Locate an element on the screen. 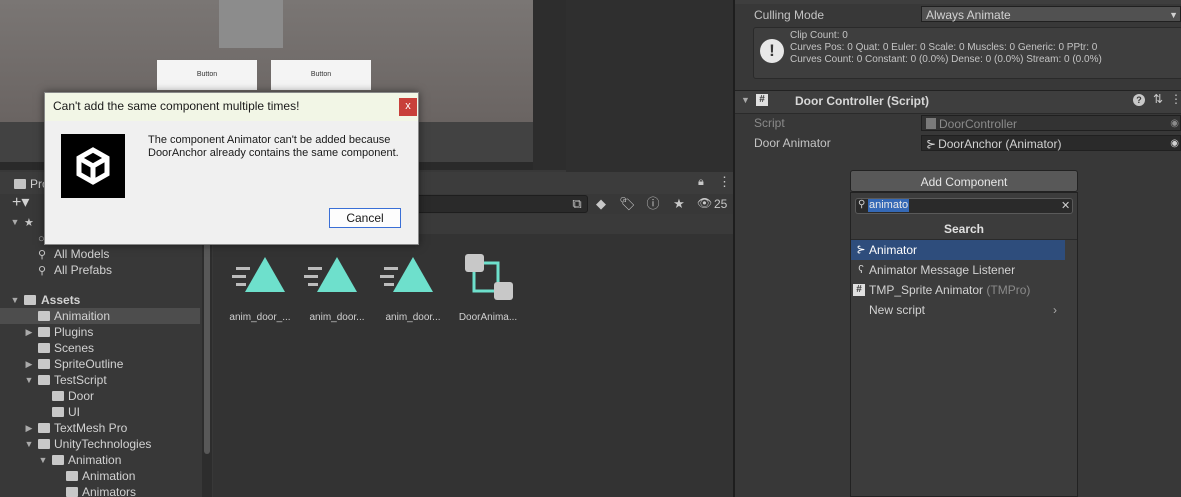  preset-icon: ⇅ is located at coordinates (1158, 99).